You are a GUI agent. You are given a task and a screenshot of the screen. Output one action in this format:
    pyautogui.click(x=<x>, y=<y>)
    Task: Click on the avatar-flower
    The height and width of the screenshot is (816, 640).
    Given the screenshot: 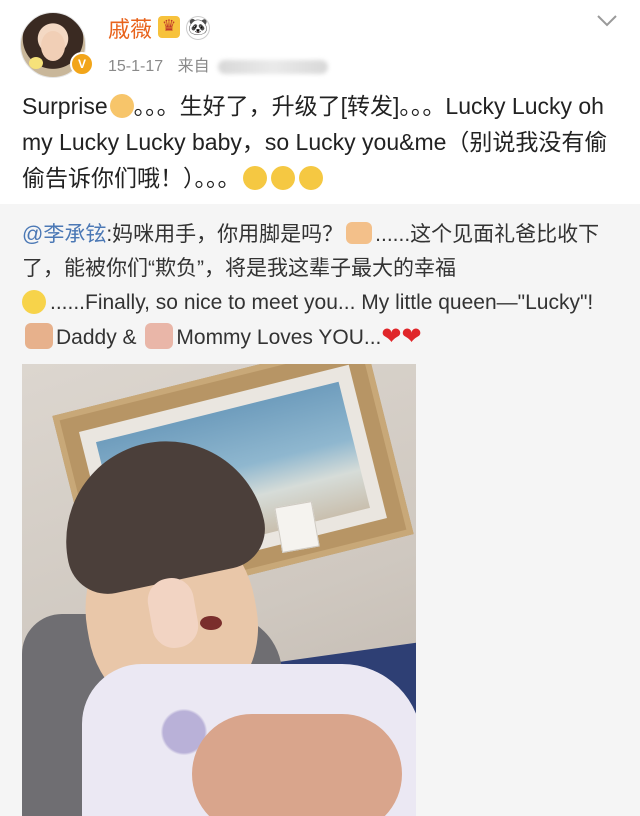 What is the action you would take?
    pyautogui.click(x=36, y=63)
    